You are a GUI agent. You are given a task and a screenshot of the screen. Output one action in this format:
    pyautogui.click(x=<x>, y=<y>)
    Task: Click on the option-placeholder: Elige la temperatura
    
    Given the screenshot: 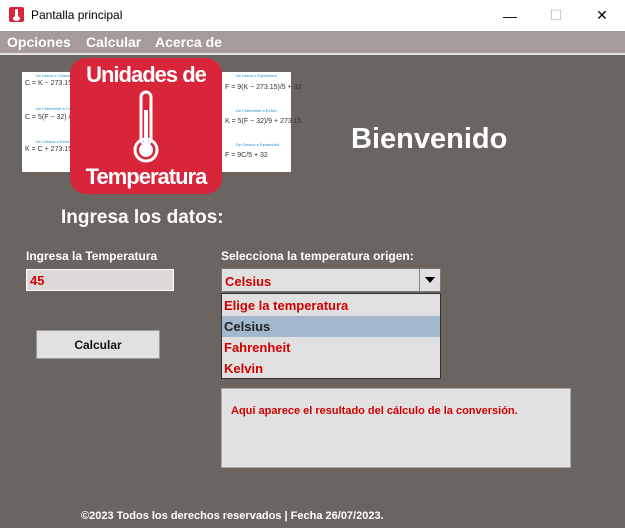 What is the action you would take?
    pyautogui.click(x=331, y=305)
    